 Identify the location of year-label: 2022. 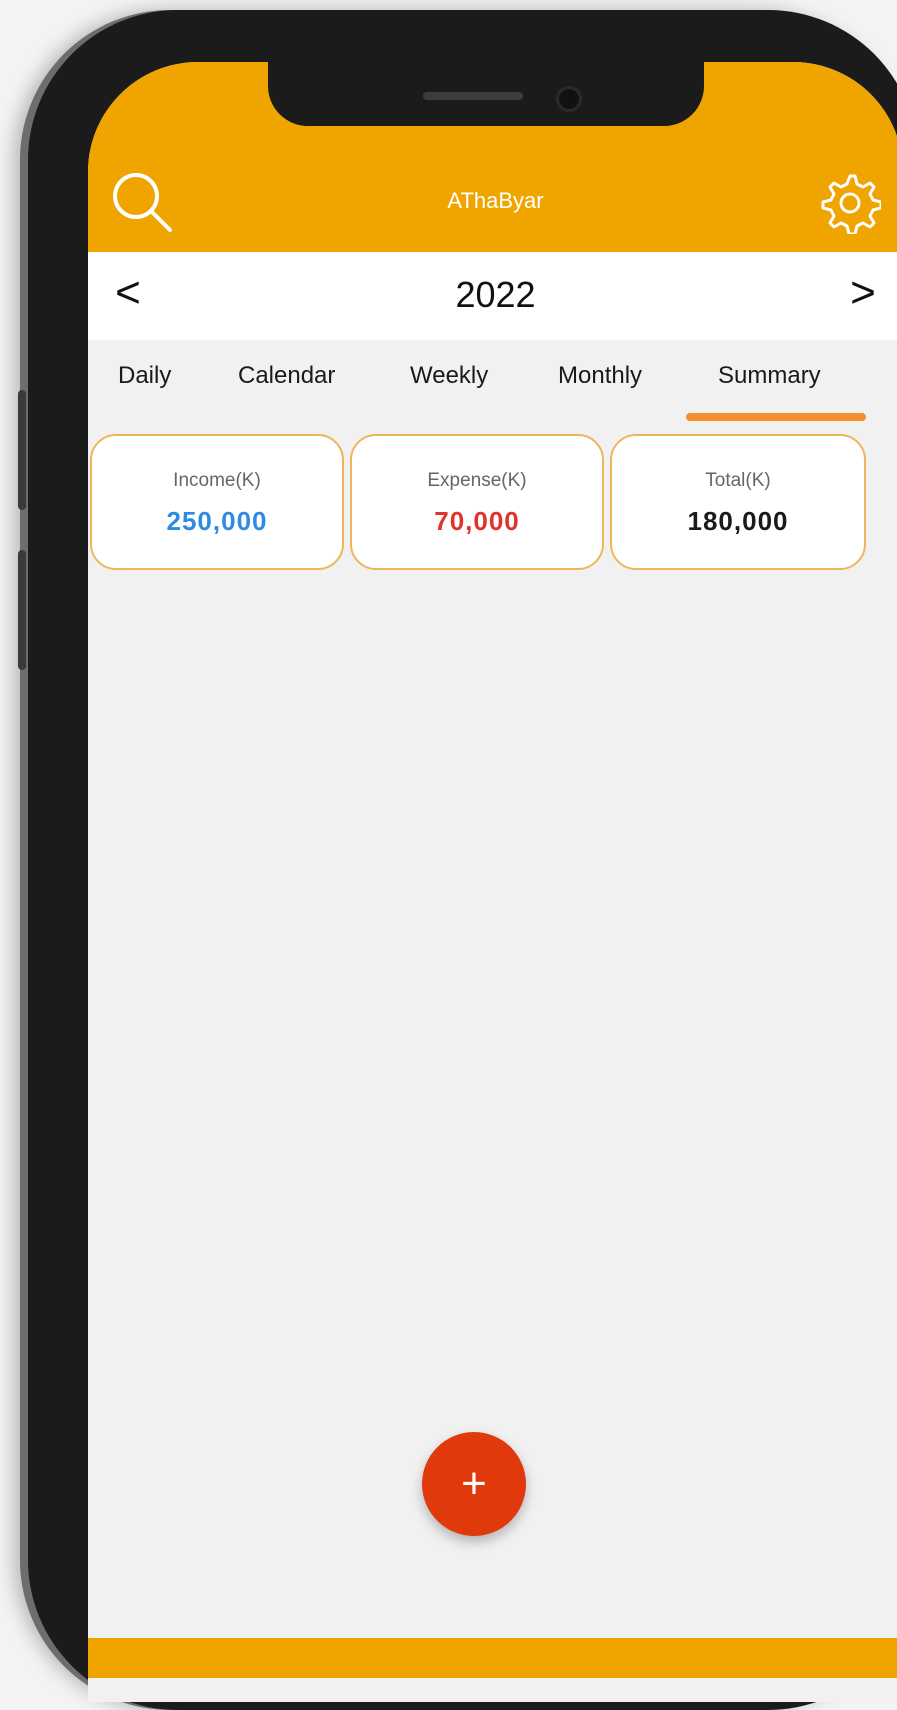
(495, 294).